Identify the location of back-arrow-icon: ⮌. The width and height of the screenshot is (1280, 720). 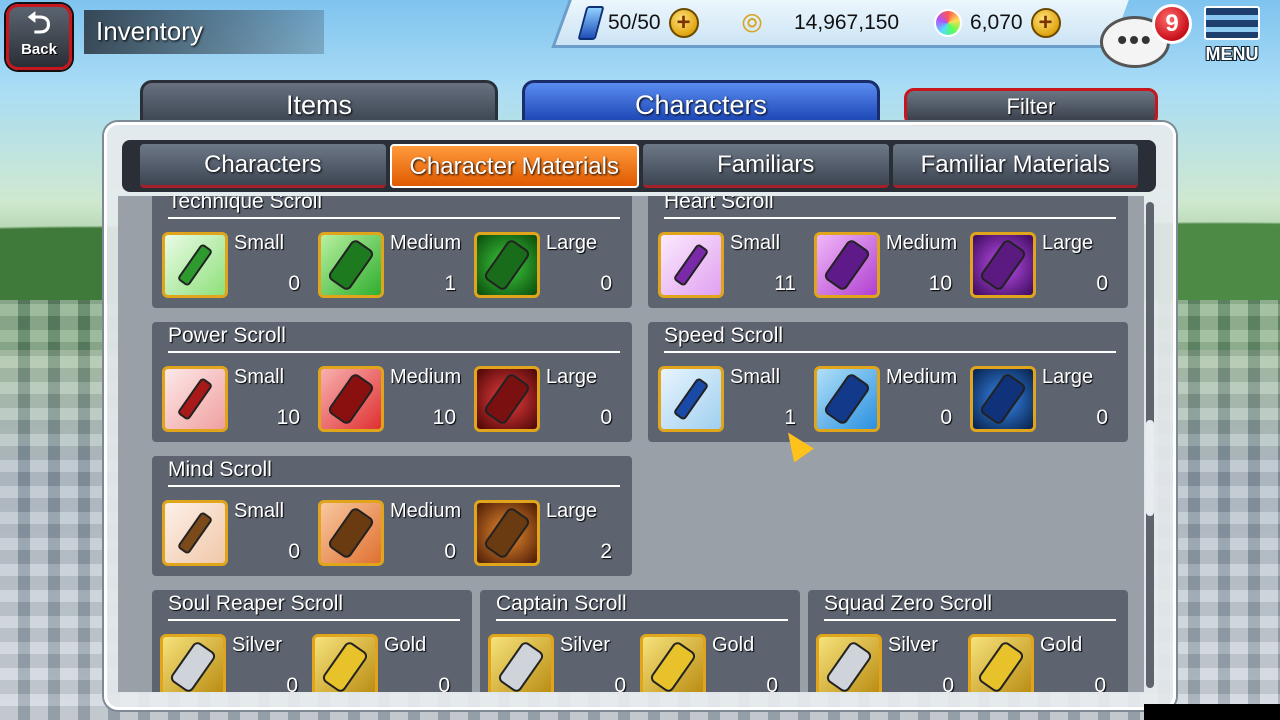
(39, 23).